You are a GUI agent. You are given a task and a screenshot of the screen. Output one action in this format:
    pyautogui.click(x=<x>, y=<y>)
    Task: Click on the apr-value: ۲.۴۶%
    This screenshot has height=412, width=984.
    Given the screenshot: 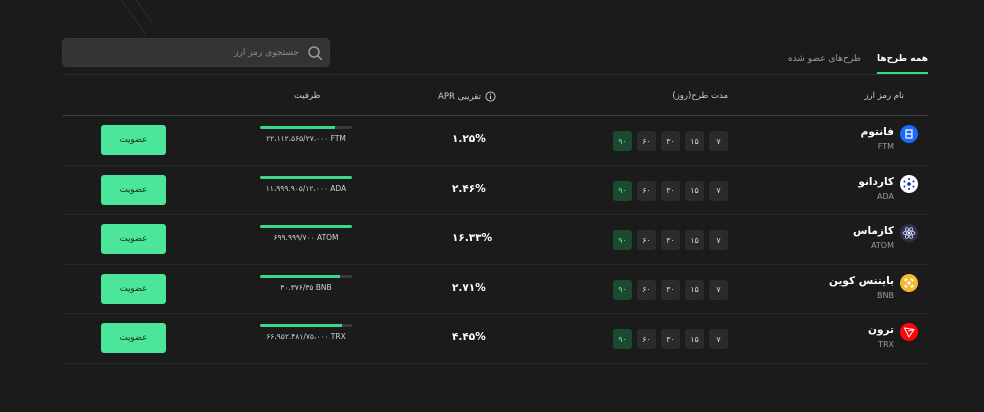 What is the action you would take?
    pyautogui.click(x=469, y=188)
    